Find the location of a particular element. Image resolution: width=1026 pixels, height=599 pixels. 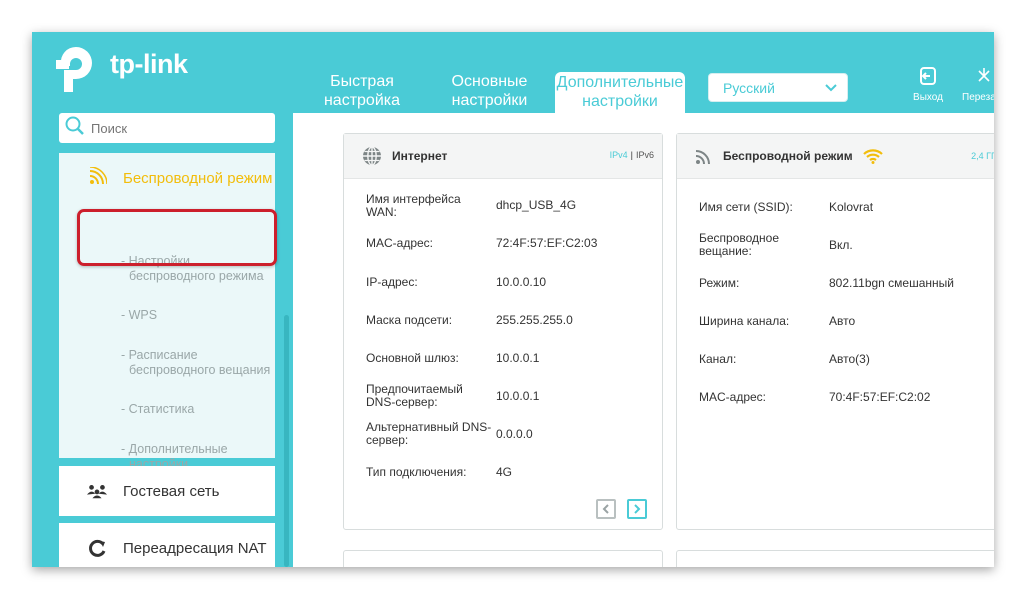

row-label: Тип подключения: is located at coordinates (416, 472).